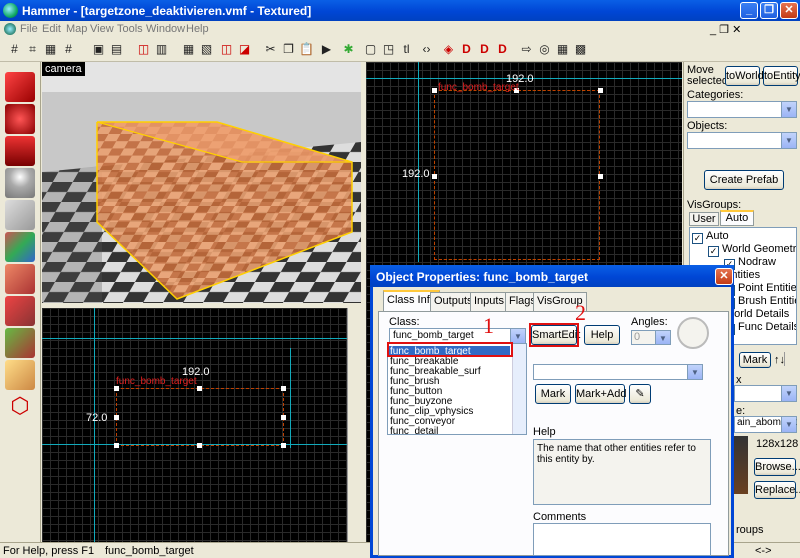 This screenshot has width=800, height=558. Describe the element at coordinates (14, 49) in the screenshot. I see `grid-icon: #` at that location.